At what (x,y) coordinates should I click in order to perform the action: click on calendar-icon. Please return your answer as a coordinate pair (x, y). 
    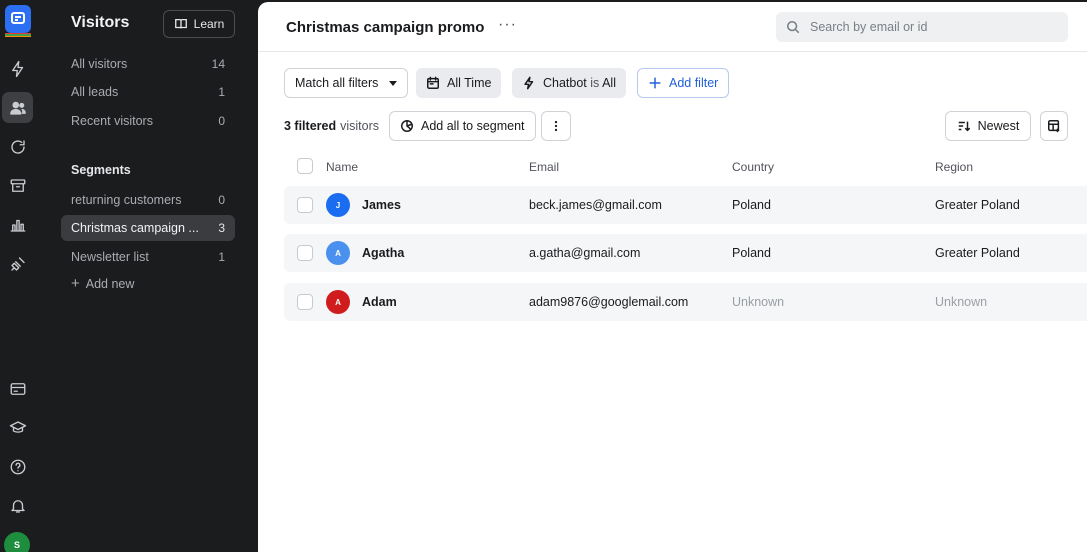
    Looking at the image, I should click on (433, 82).